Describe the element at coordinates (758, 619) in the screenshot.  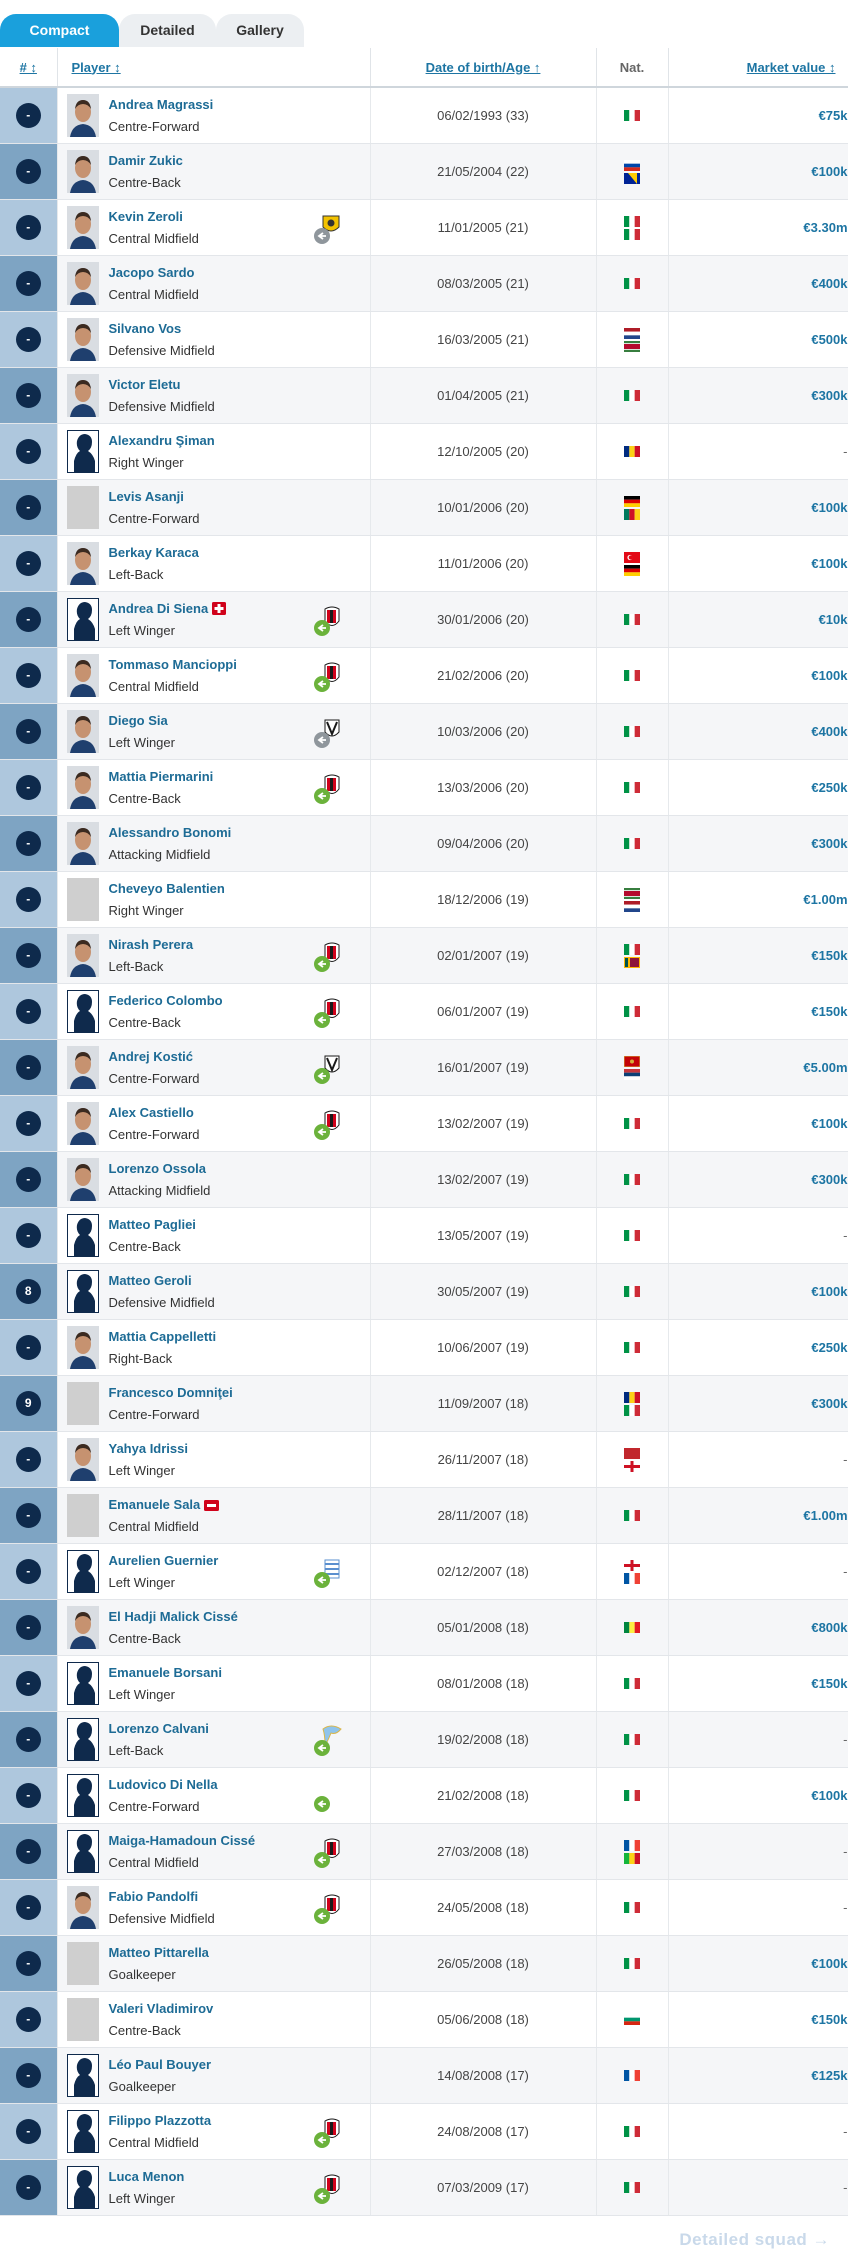
I see `market-value-link: €10k` at that location.